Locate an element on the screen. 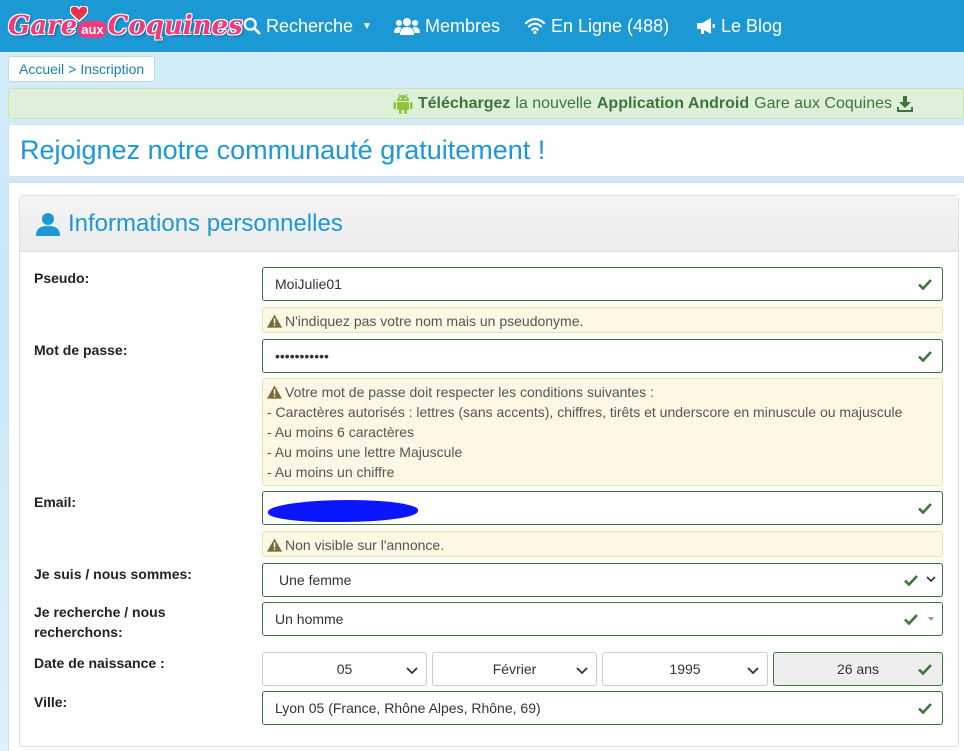 The image size is (964, 751). password-value: ••••••••••• is located at coordinates (302, 356).